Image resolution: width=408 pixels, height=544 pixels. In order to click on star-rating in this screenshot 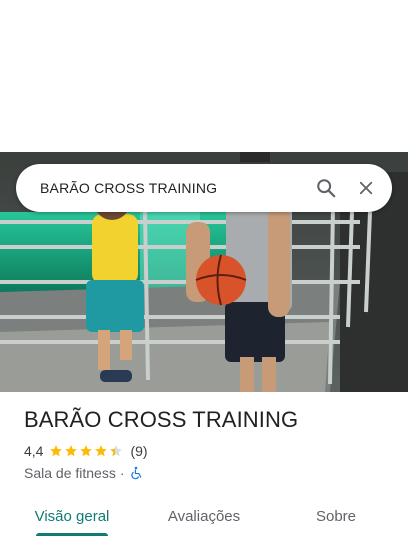, I will do `click(86, 451)`.